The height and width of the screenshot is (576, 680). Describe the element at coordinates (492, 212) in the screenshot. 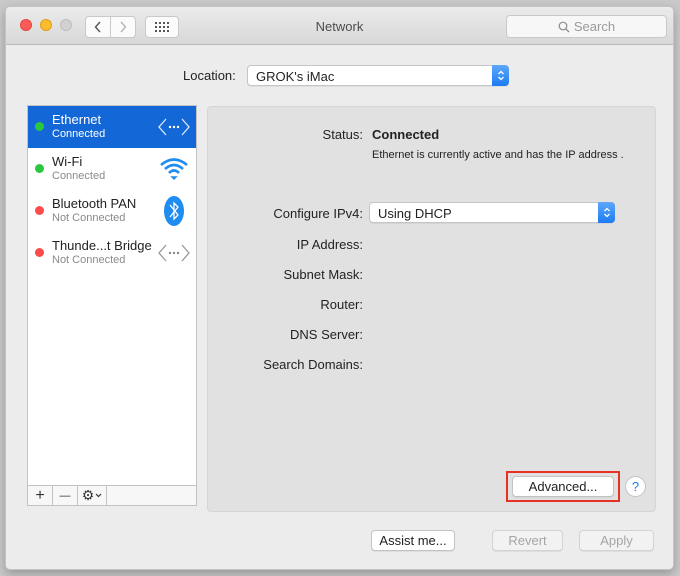

I see `configure-ipv4-select: Using DHCP` at that location.